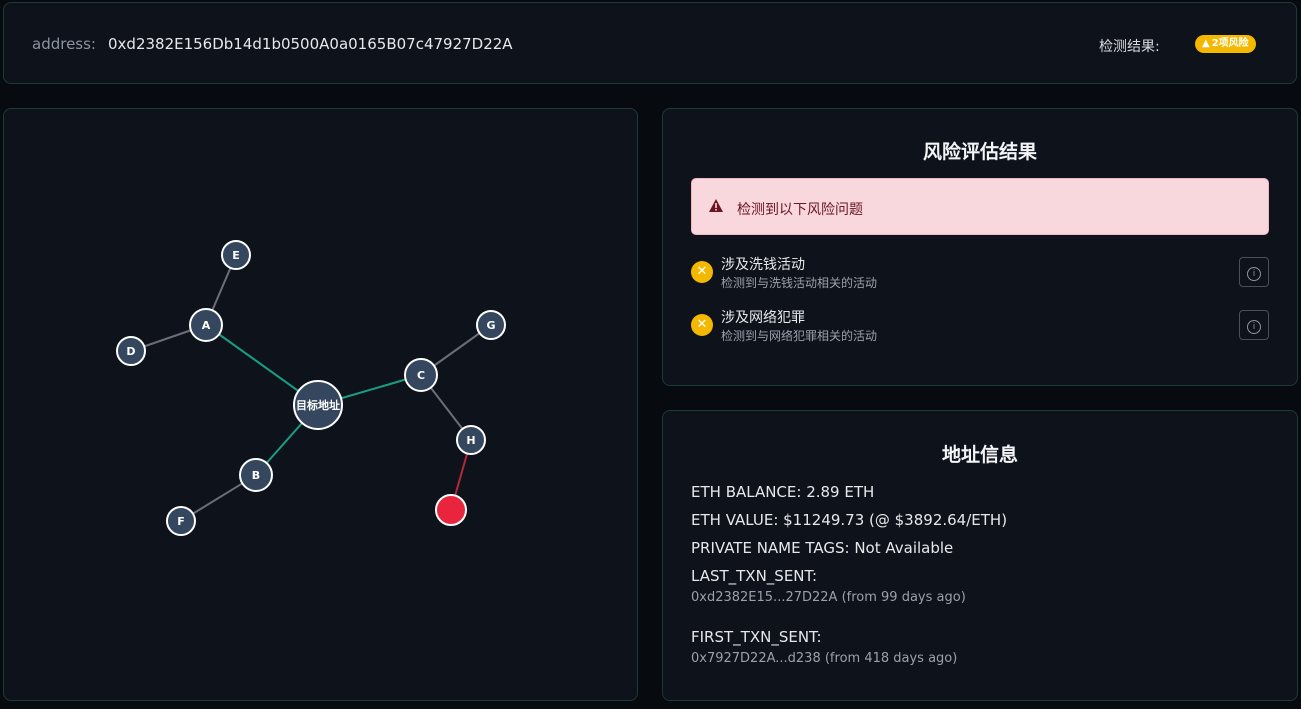 The image size is (1301, 709). I want to click on graph-node-label: A, so click(206, 325).